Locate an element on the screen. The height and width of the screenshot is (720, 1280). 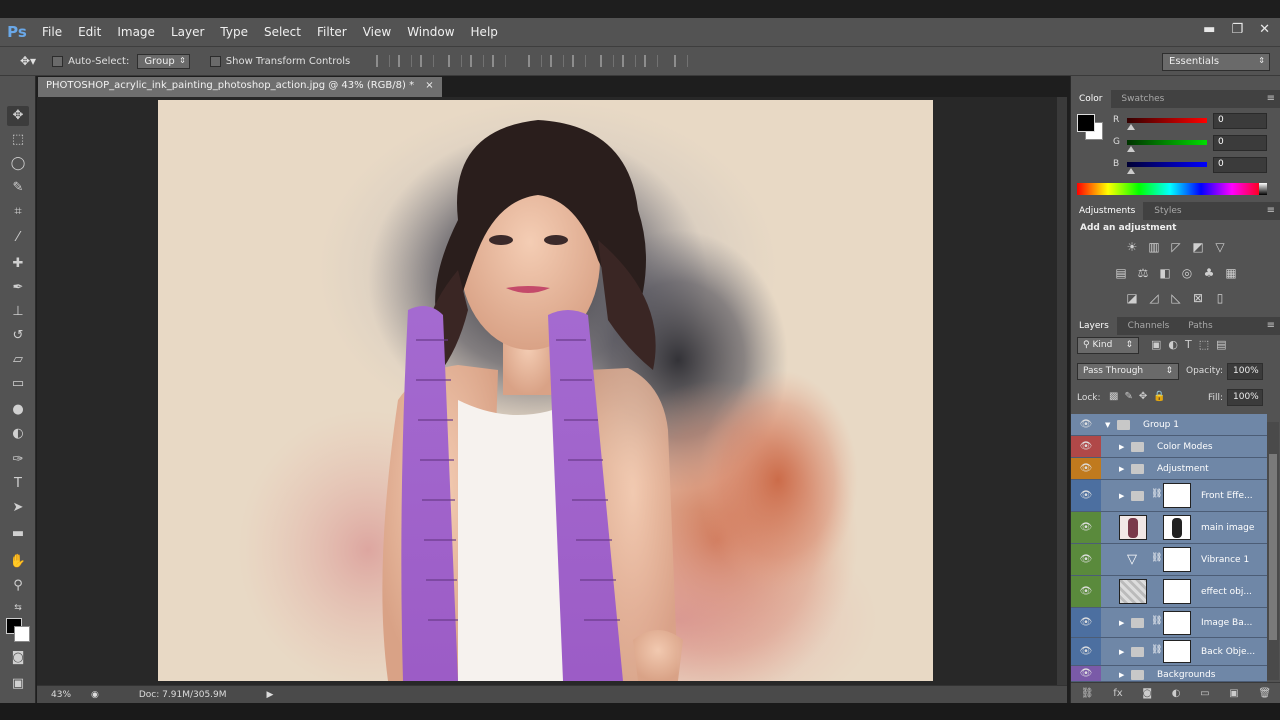
move-tool-icon: ✥ is located at coordinates (18, 116).